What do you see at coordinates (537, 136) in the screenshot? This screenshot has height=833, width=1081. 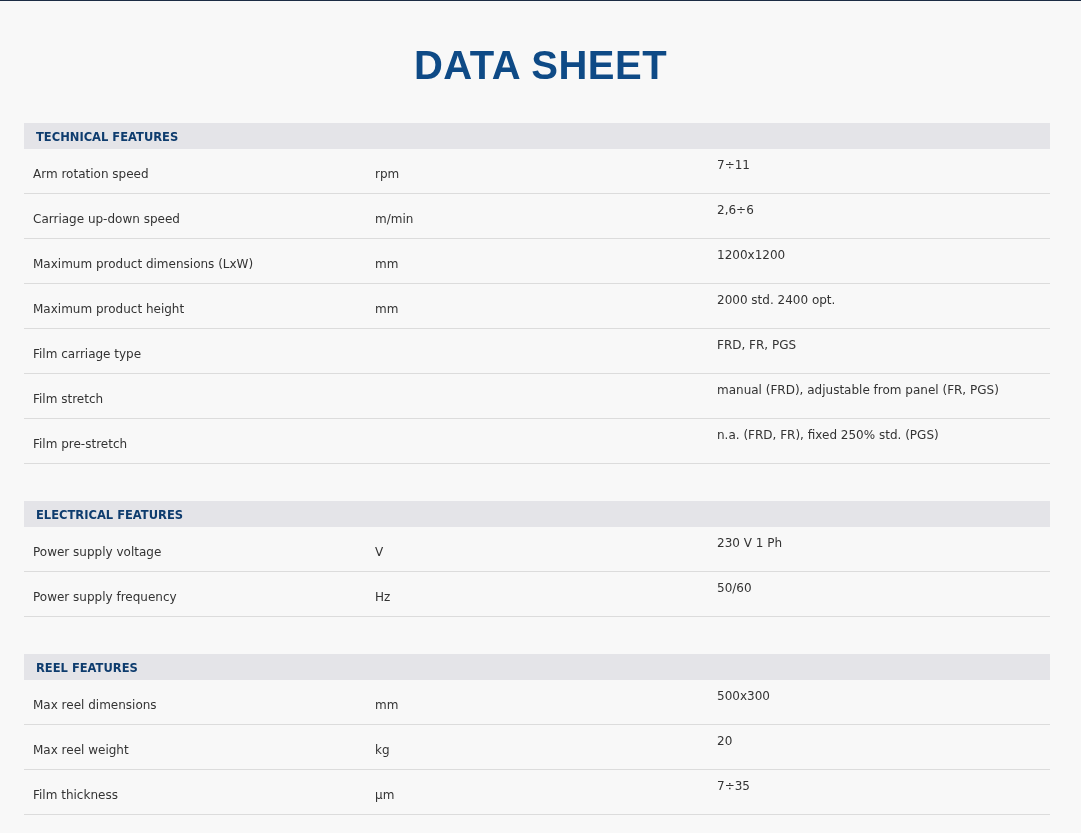 I see `section-heading: TECHNICAL FEATURES` at bounding box center [537, 136].